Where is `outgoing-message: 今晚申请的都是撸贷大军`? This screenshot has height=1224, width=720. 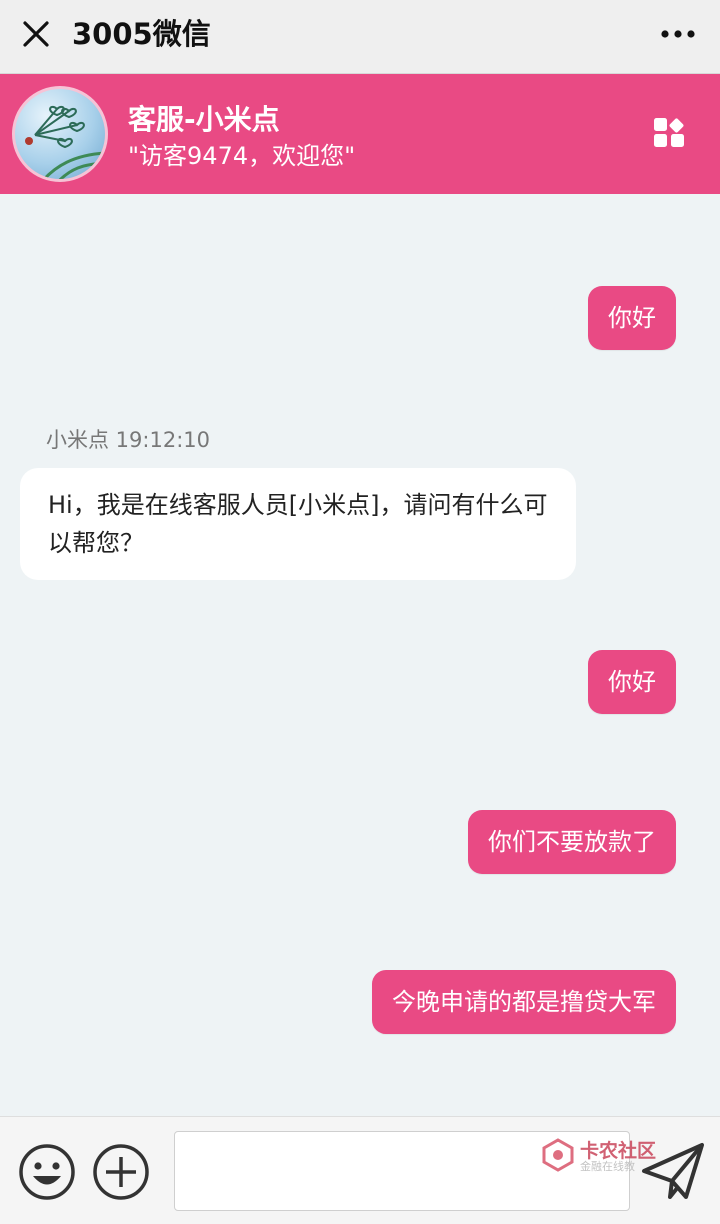 outgoing-message: 今晚申请的都是撸贷大军 is located at coordinates (524, 1002).